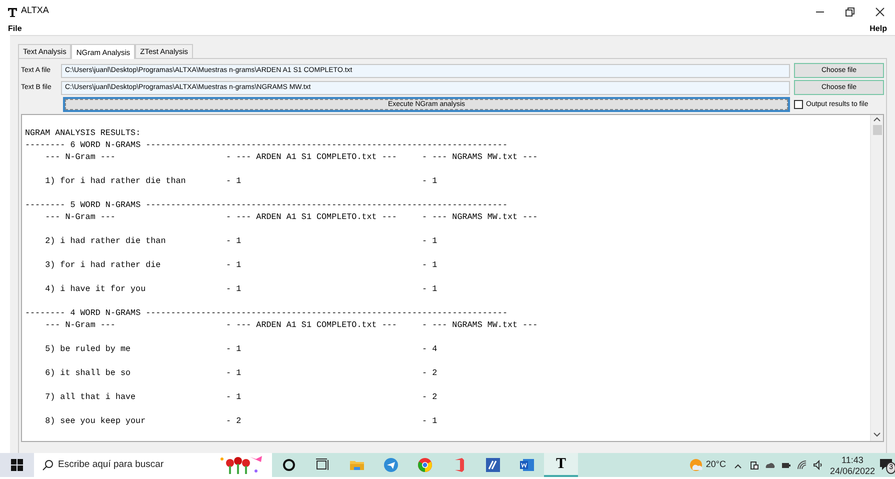 This screenshot has height=479, width=895. I want to click on scrollbar-thumb, so click(877, 130).